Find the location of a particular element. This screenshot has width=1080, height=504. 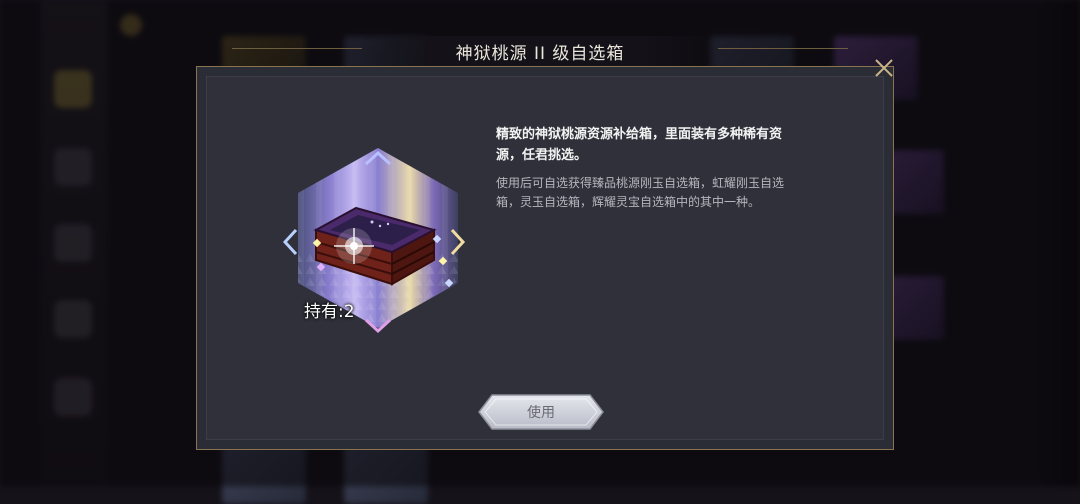

item-showcase: 持有:2 is located at coordinates (378, 238).